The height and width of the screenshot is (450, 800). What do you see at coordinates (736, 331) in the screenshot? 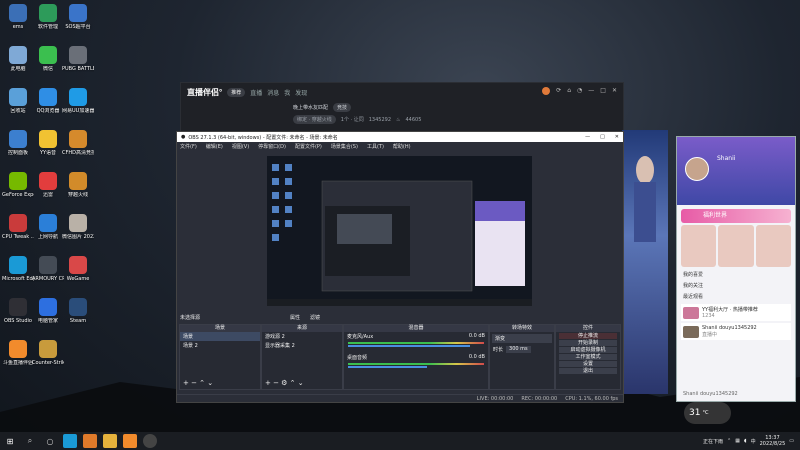
I see `list-item: Shanii douyu1345292 直播中` at bounding box center [736, 331].